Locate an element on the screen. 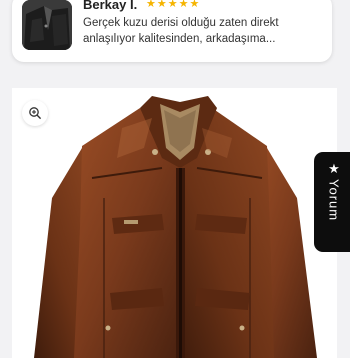 The image size is (350, 358). reviews-tab-label: Yorum is located at coordinates (334, 200).